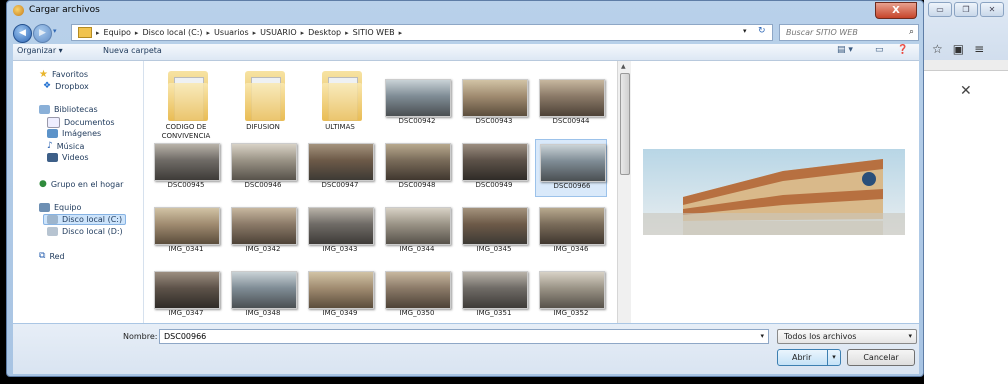 The width and height of the screenshot is (1008, 384). I want to click on dialog-close-button: X, so click(896, 10).